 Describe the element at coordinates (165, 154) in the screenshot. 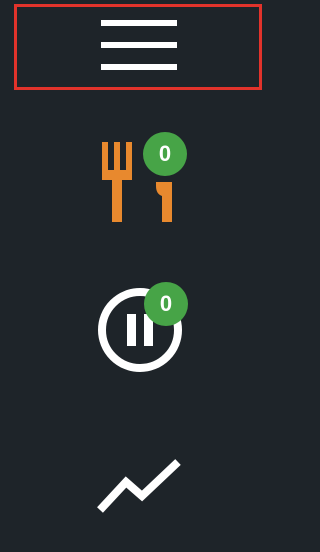

I see `orders-count-badge: 0` at that location.